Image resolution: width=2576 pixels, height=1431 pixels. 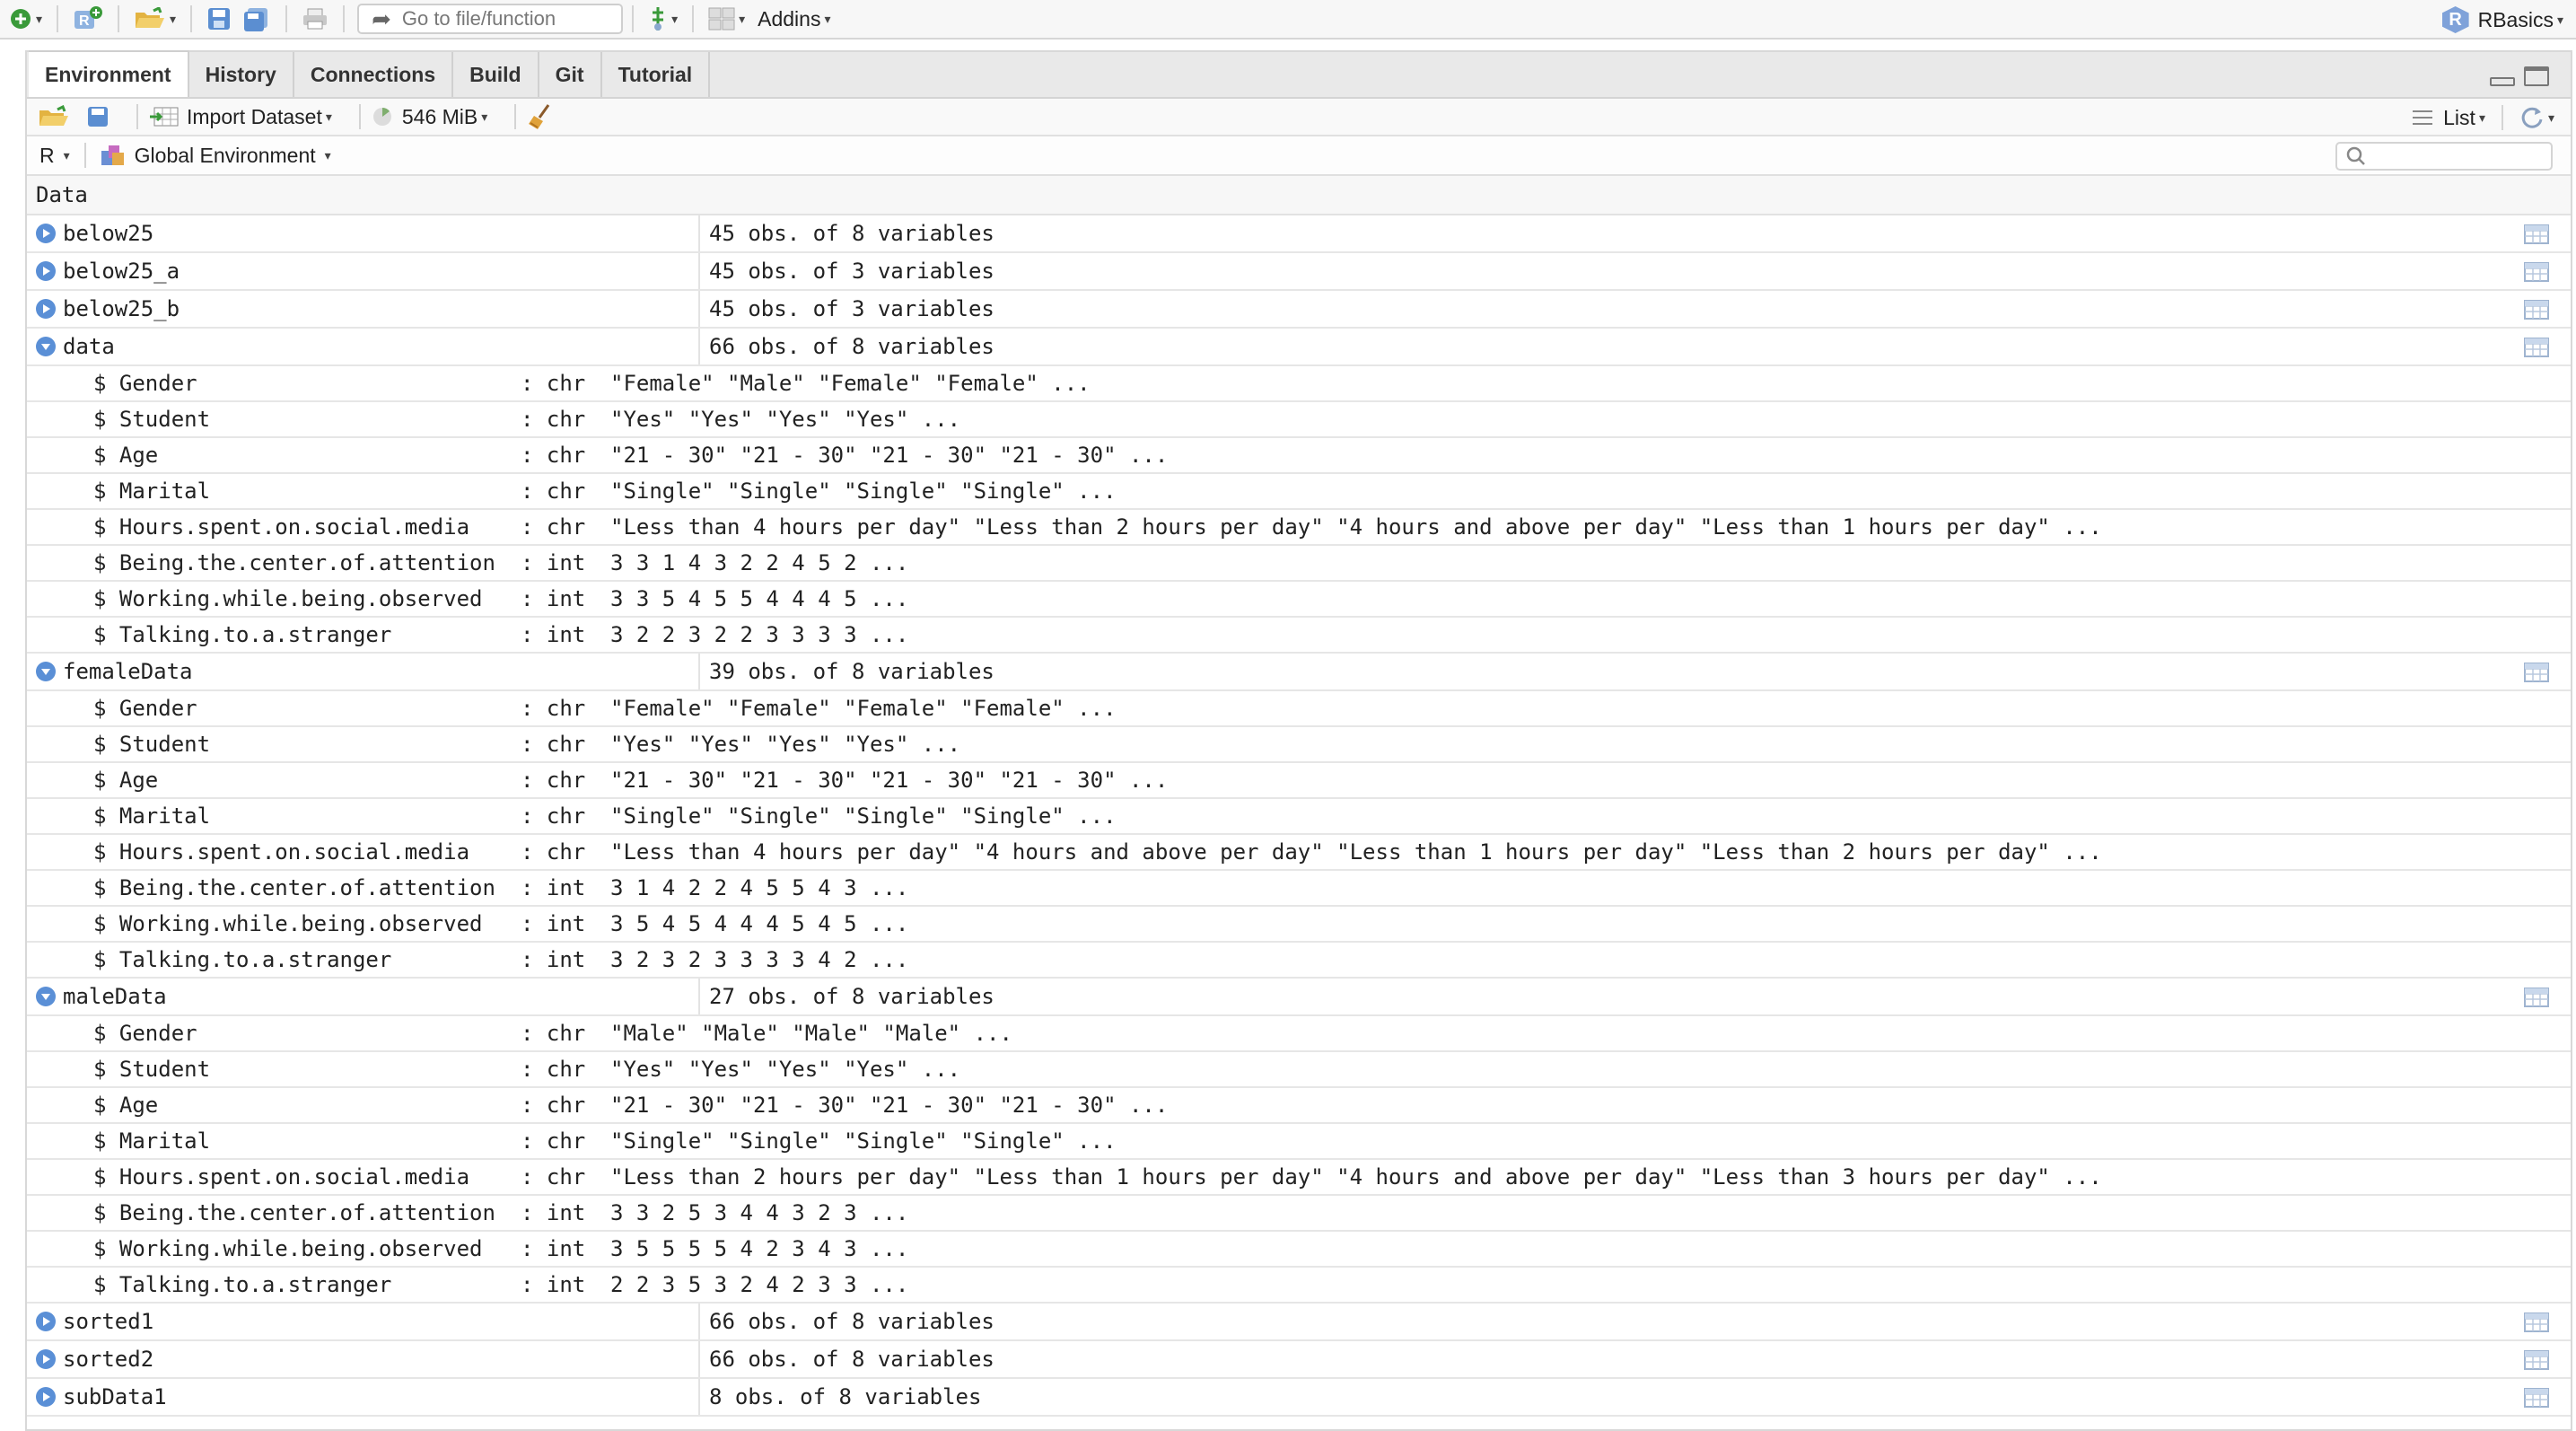 I want to click on refresh-button: ▾, so click(x=2536, y=117).